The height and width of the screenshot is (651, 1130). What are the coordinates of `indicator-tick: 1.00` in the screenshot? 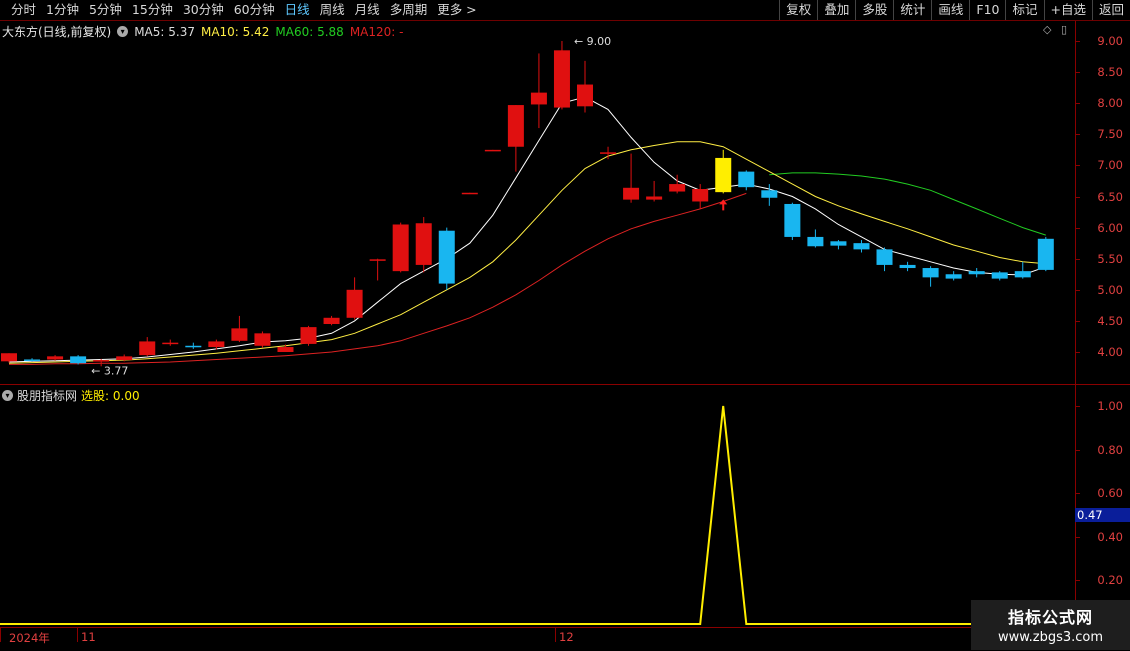 It's located at (1110, 406).